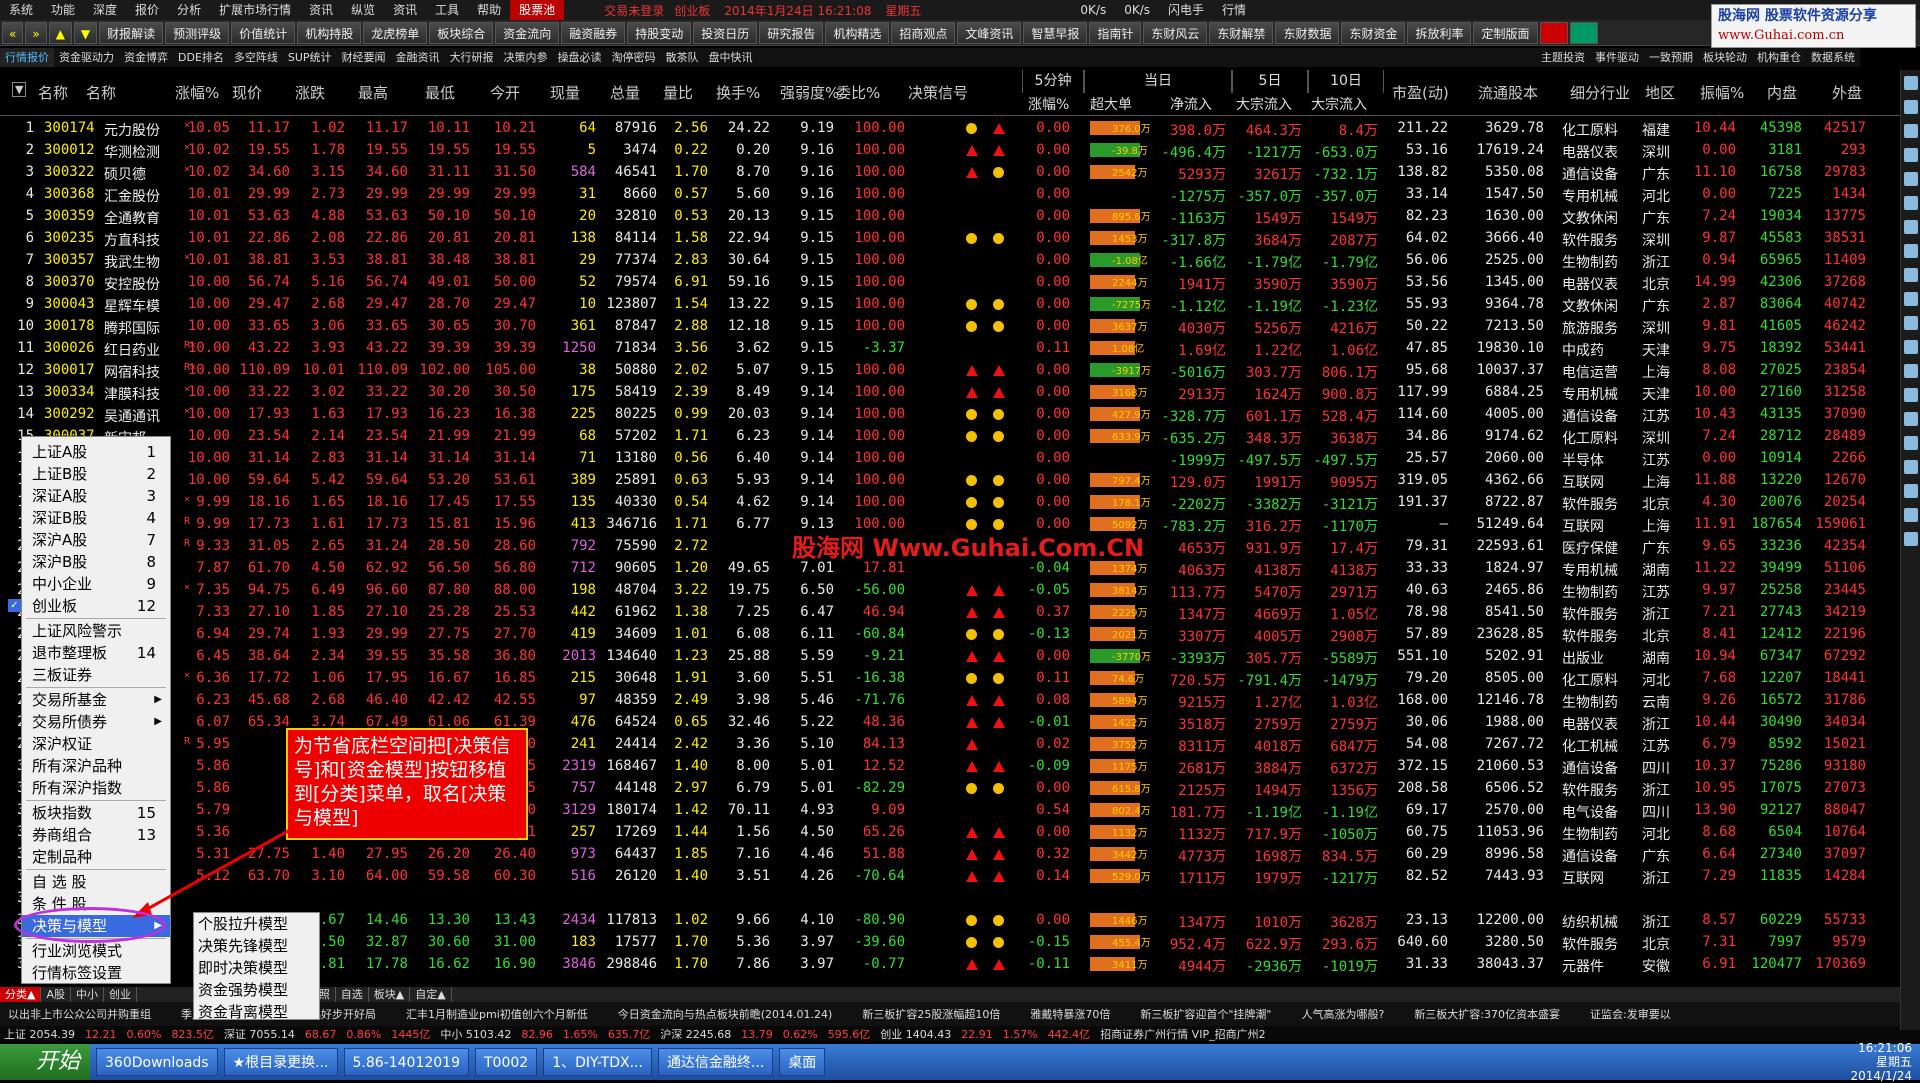  I want to click on annotation-arrow, so click(211, 873).